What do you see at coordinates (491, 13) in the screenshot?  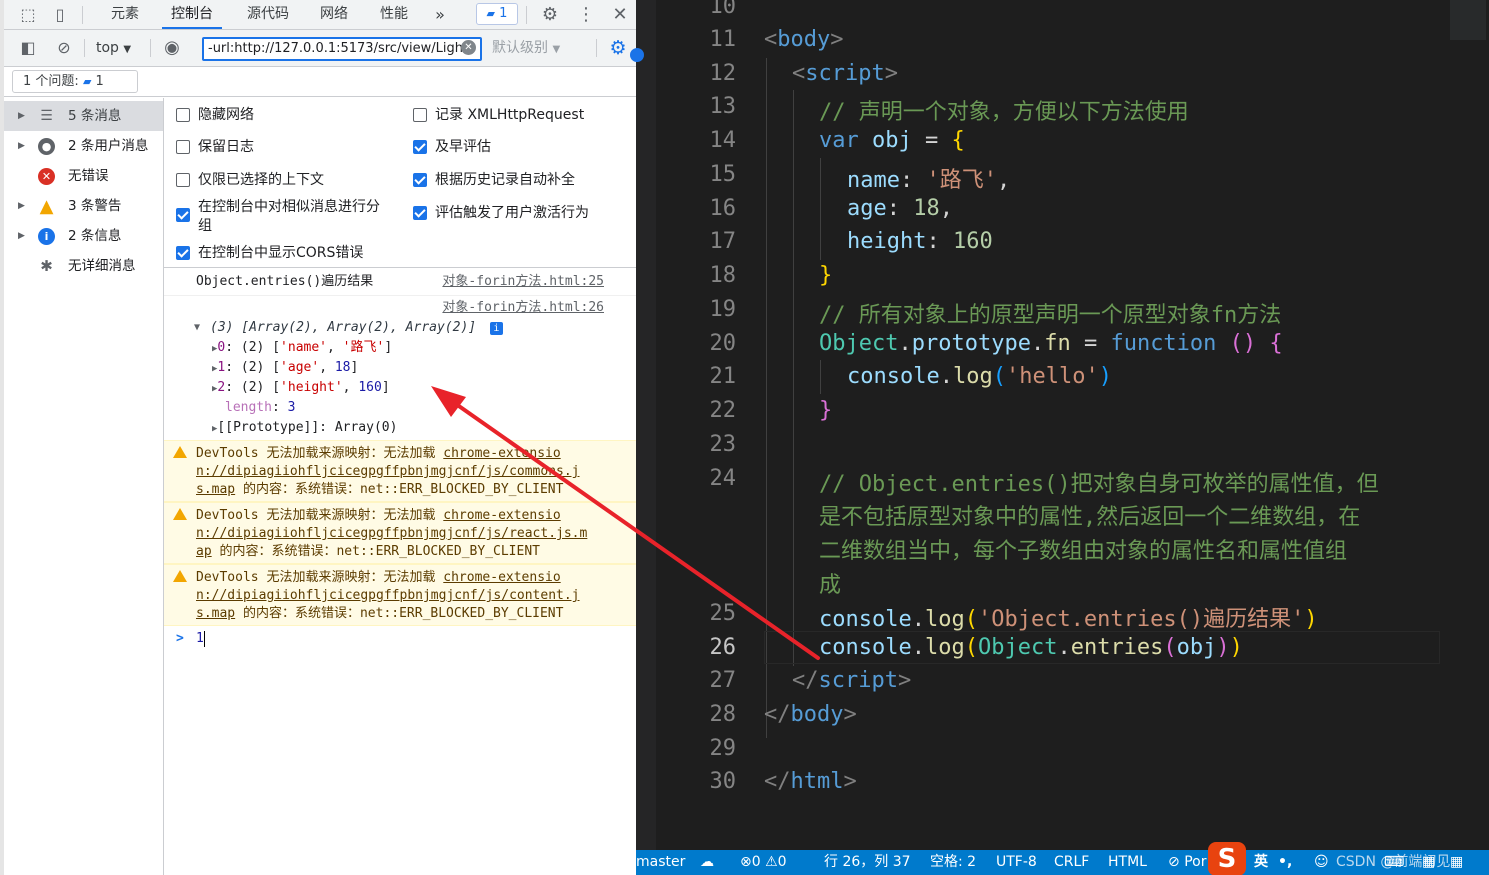 I see `message-icon: ▰` at bounding box center [491, 13].